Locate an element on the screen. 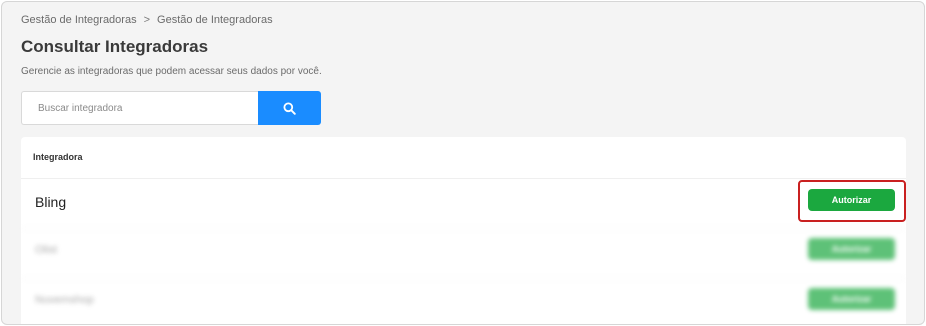 This screenshot has width=926, height=326. search-button is located at coordinates (289, 108).